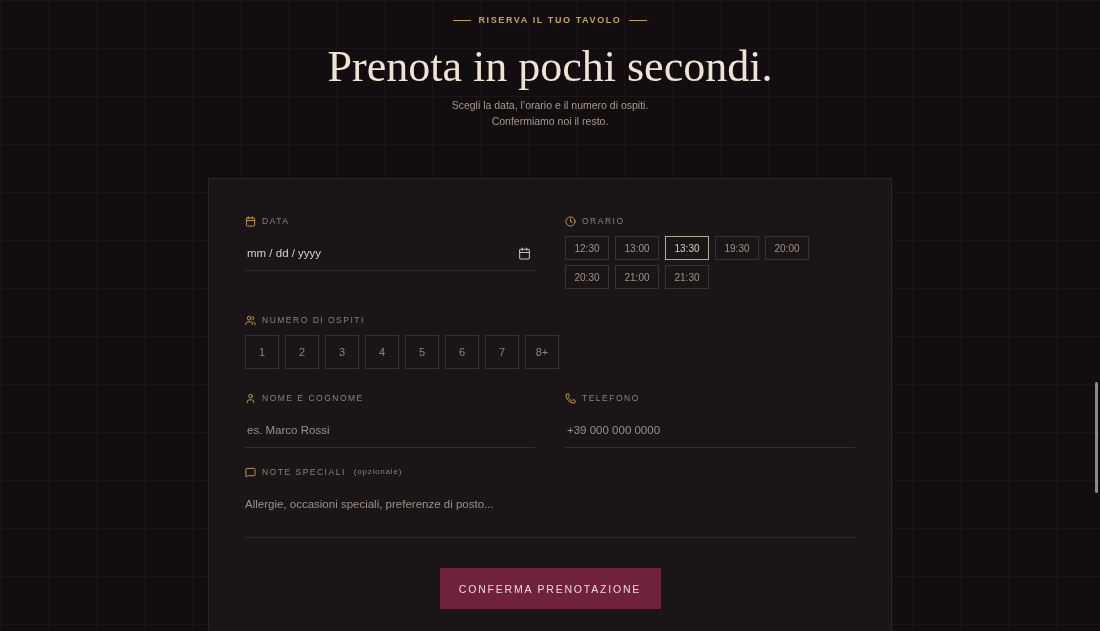 The height and width of the screenshot is (631, 1100). Describe the element at coordinates (250, 320) in the screenshot. I see `people-icon` at that location.